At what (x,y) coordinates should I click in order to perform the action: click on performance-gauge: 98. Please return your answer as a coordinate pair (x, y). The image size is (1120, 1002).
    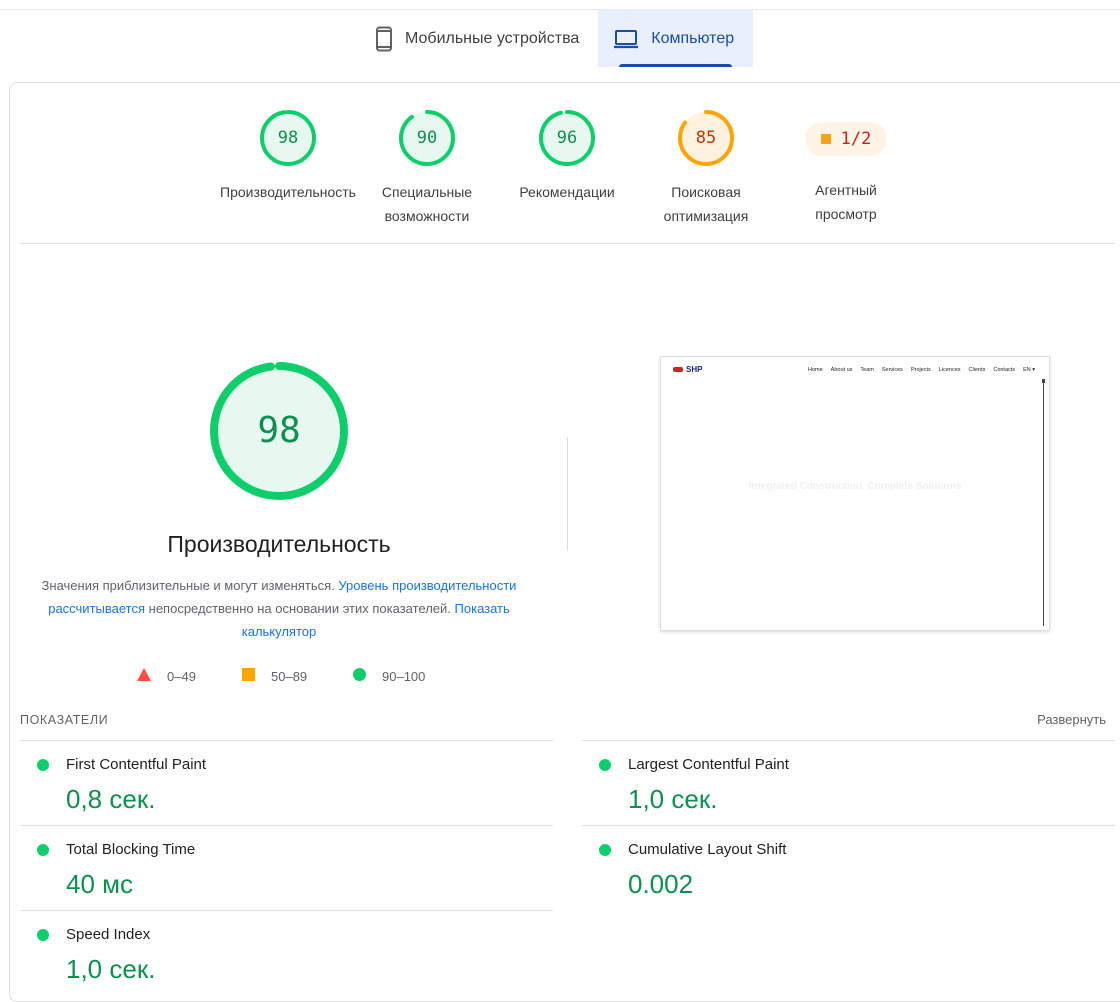
    Looking at the image, I should click on (279, 431).